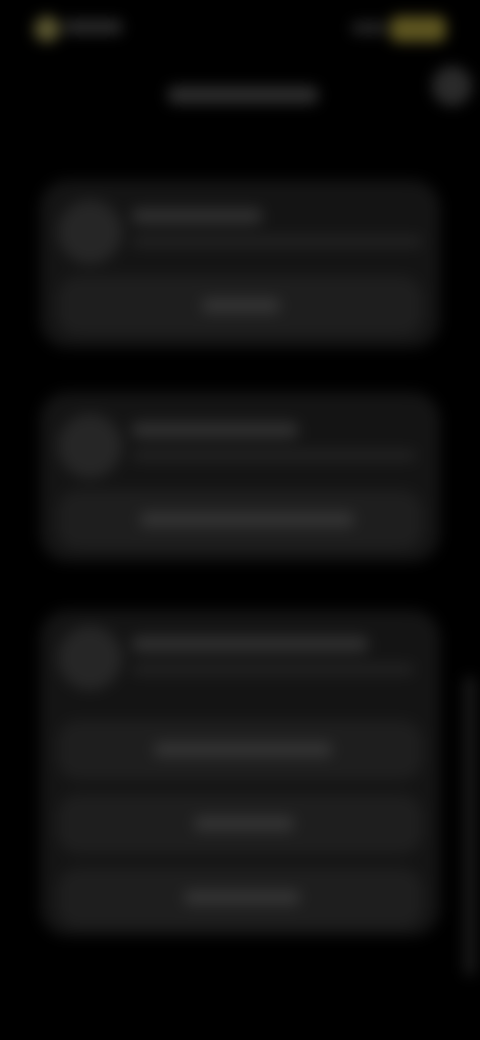 Image resolution: width=480 pixels, height=1040 pixels. What do you see at coordinates (250, 644) in the screenshot?
I see `card-3-title` at bounding box center [250, 644].